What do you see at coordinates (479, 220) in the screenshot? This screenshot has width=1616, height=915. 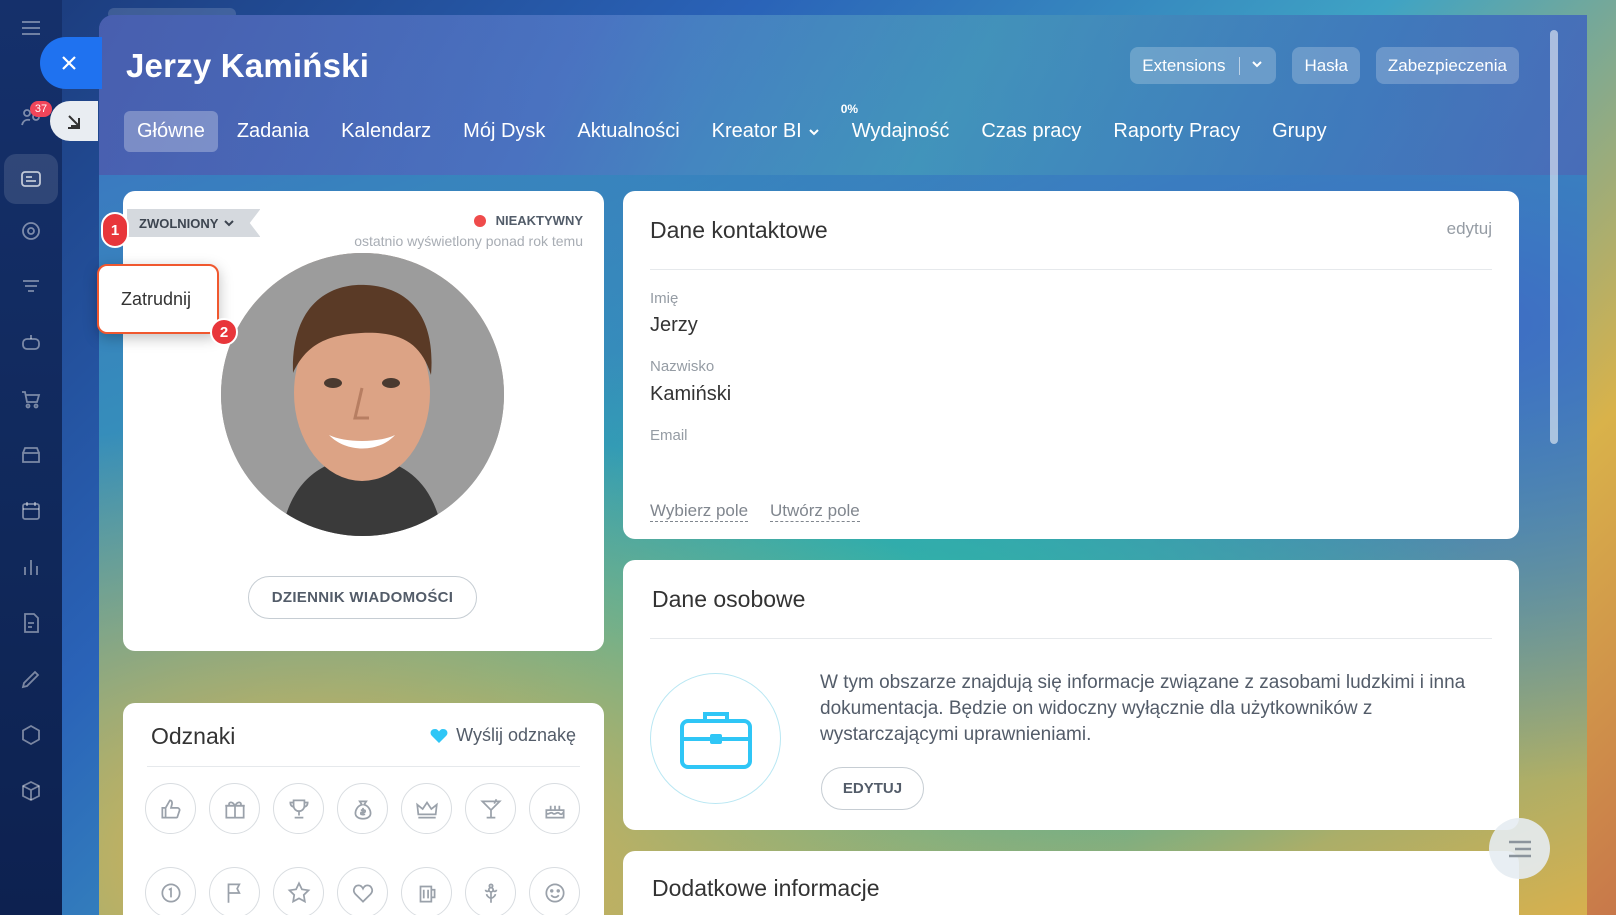 I see `offline-dot-icon` at bounding box center [479, 220].